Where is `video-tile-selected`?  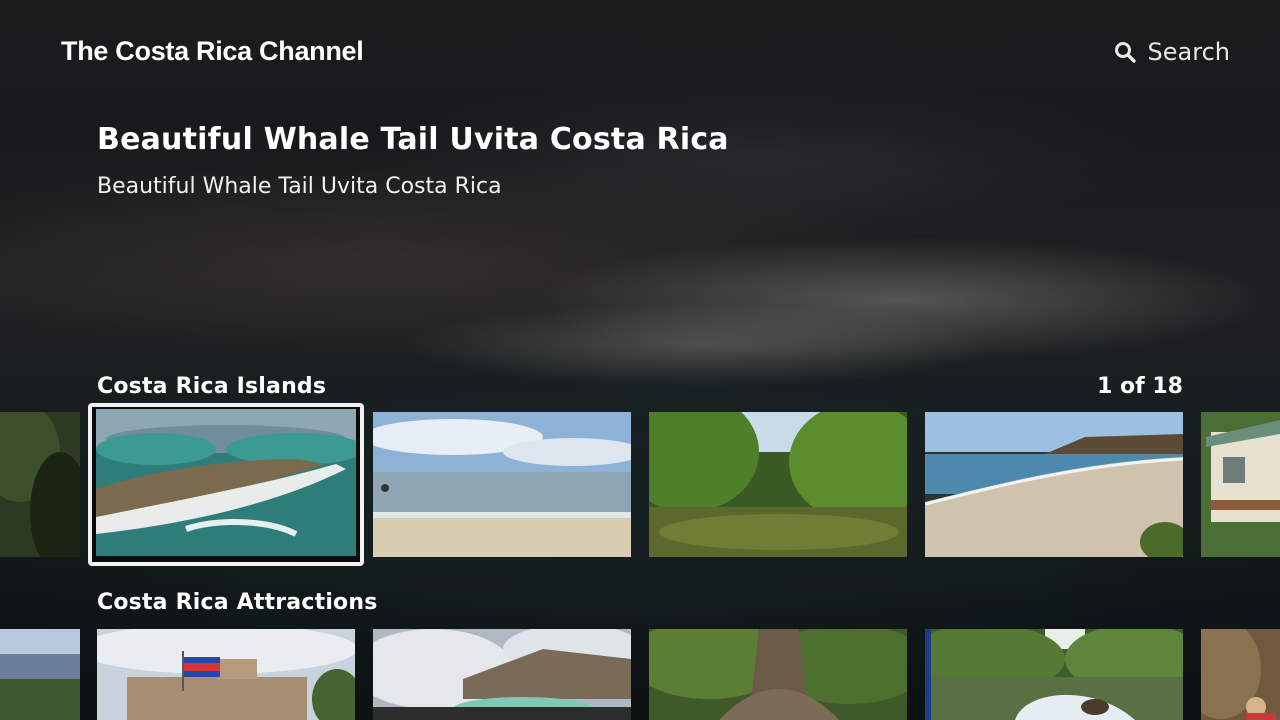 video-tile-selected is located at coordinates (226, 484).